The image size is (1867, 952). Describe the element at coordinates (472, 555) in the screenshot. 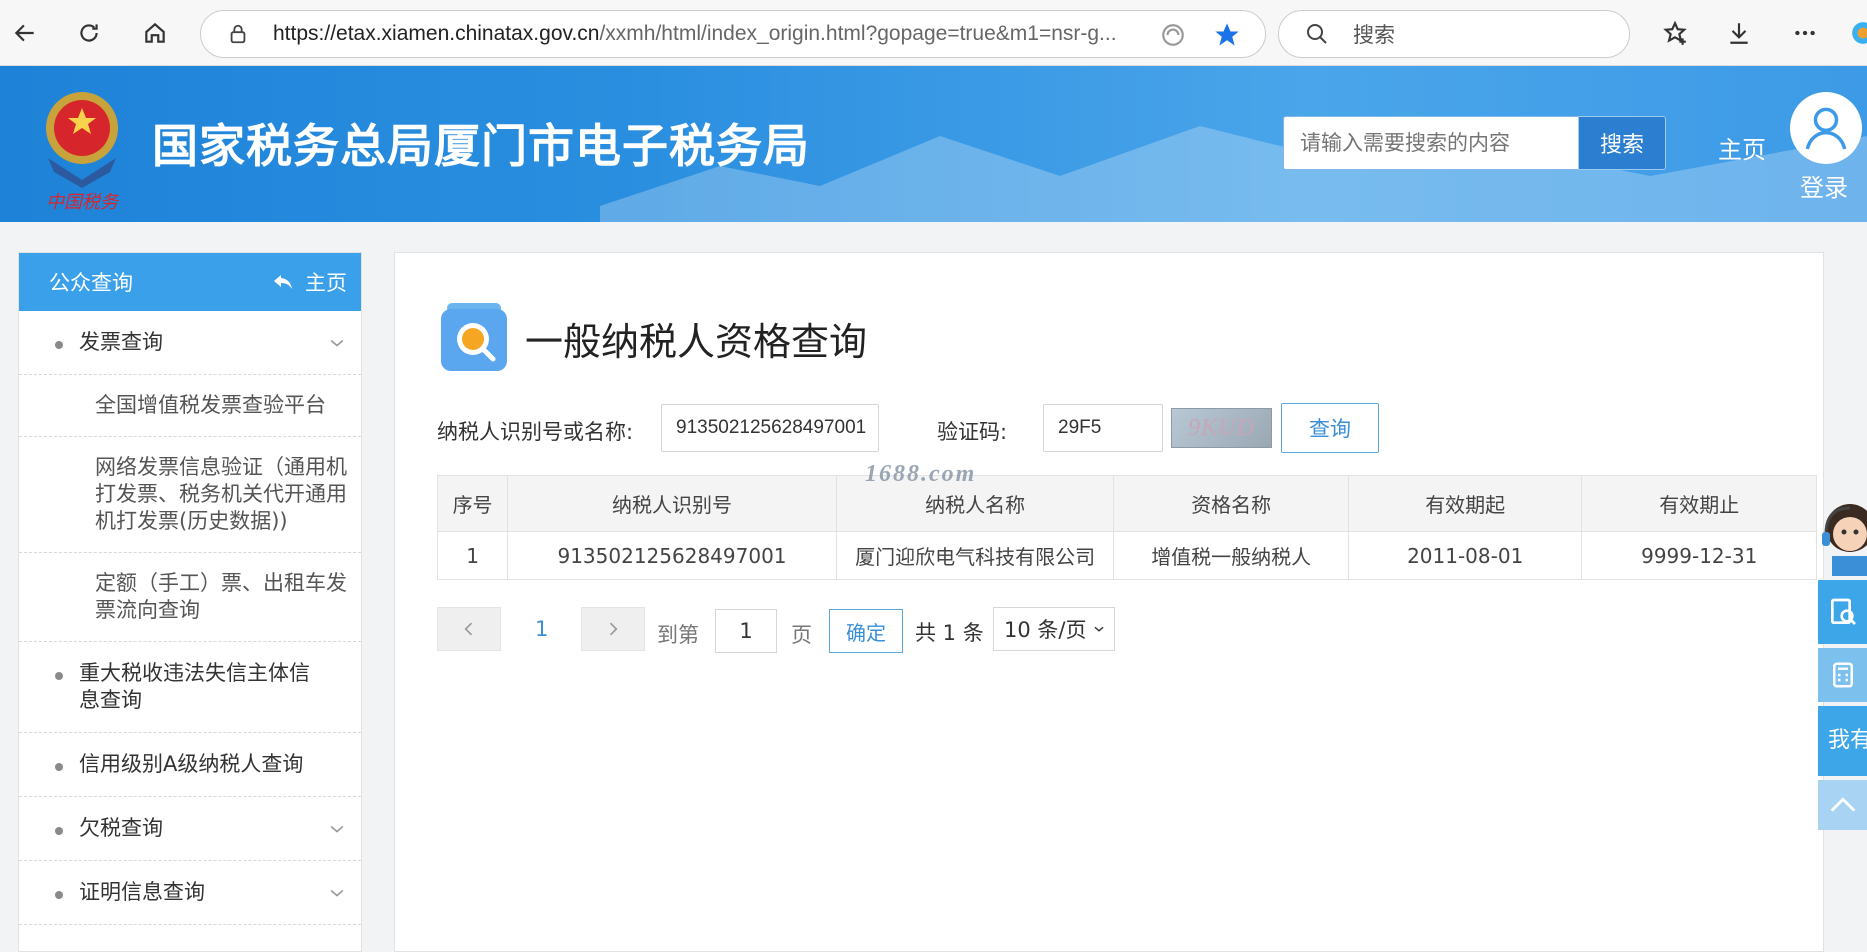

I see `table-cell: 1` at that location.